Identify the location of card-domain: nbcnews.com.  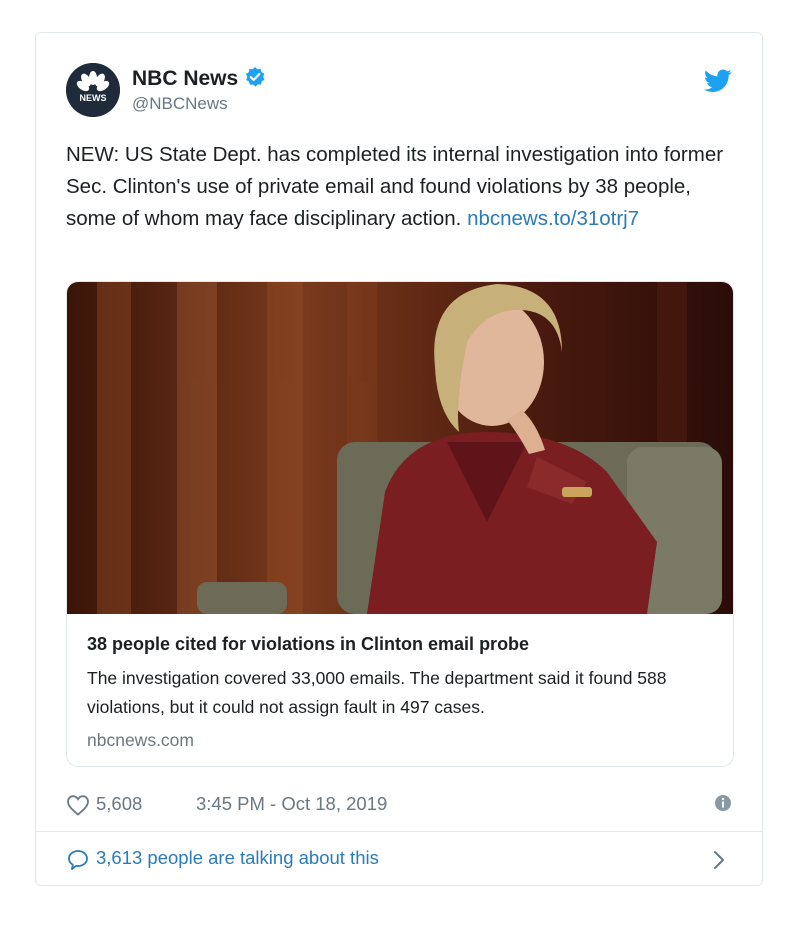
(400, 740).